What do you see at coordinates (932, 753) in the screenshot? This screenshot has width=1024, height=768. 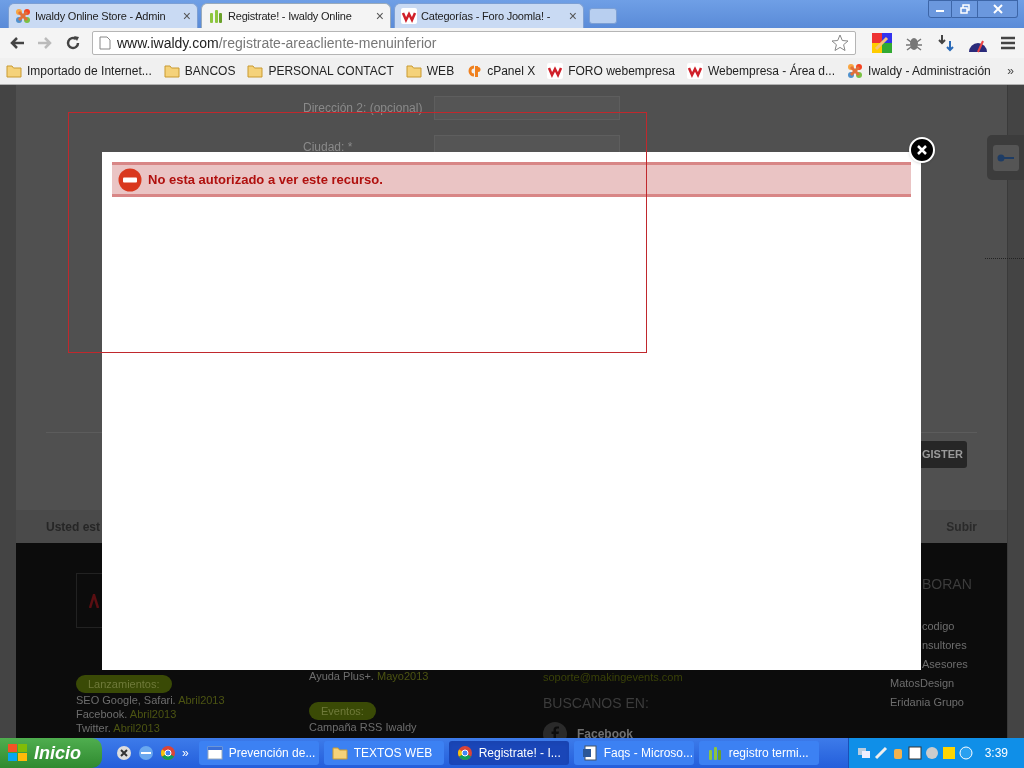 I see `disc-icon` at bounding box center [932, 753].